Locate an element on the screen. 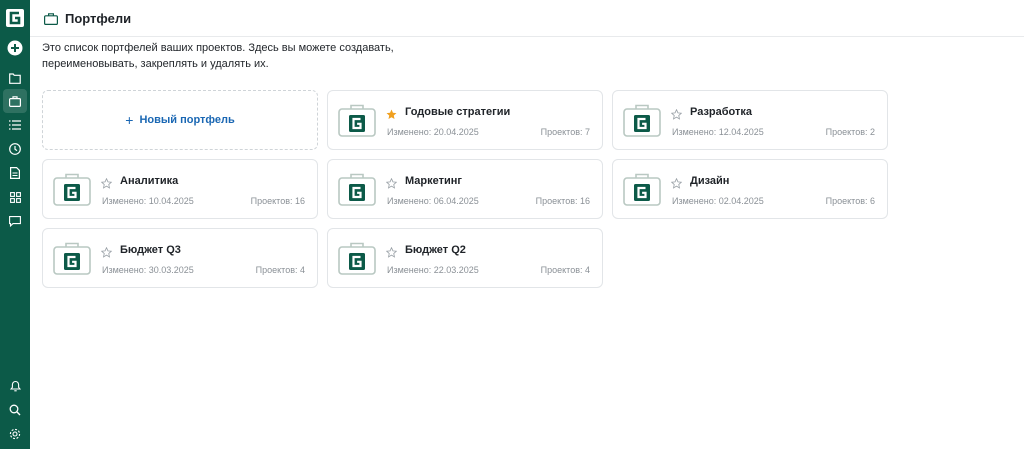 The width and height of the screenshot is (1024, 449). page-title: Портфели is located at coordinates (98, 18).